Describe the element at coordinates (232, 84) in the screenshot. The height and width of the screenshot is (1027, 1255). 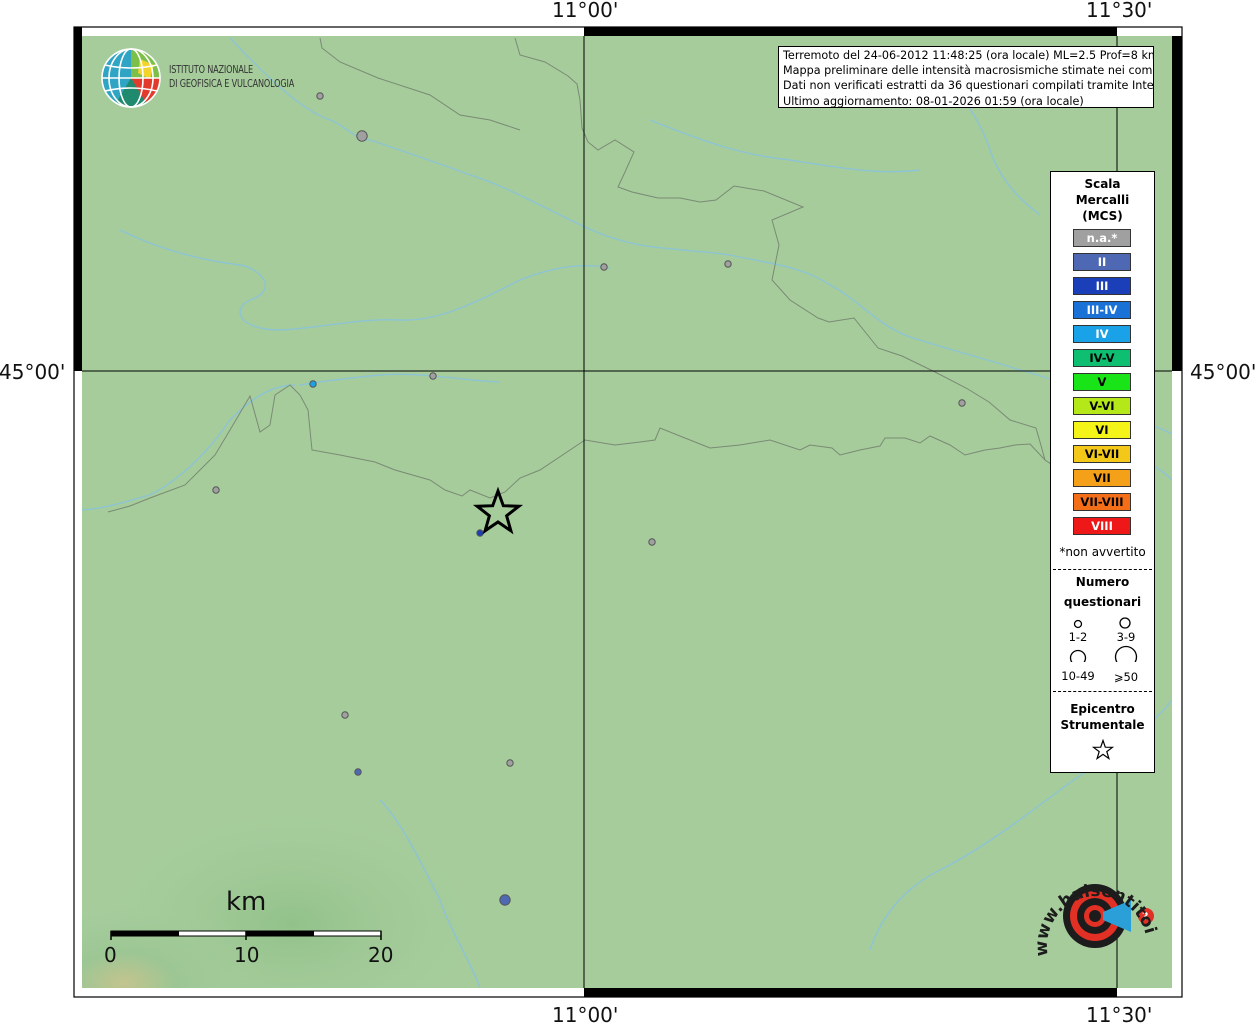
I see `ingv-name-line2: DI GEOFISICA E VULCANOLOGIA` at that location.